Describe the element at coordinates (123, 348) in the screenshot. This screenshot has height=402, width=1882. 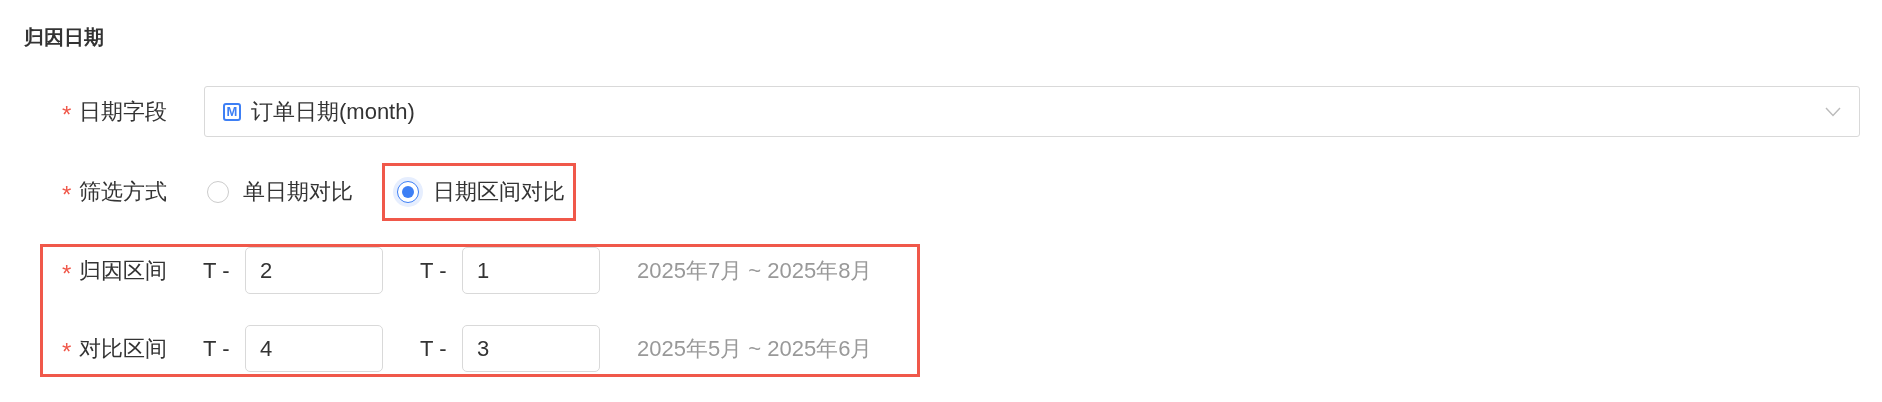
I see `field-label: 对比区间` at that location.